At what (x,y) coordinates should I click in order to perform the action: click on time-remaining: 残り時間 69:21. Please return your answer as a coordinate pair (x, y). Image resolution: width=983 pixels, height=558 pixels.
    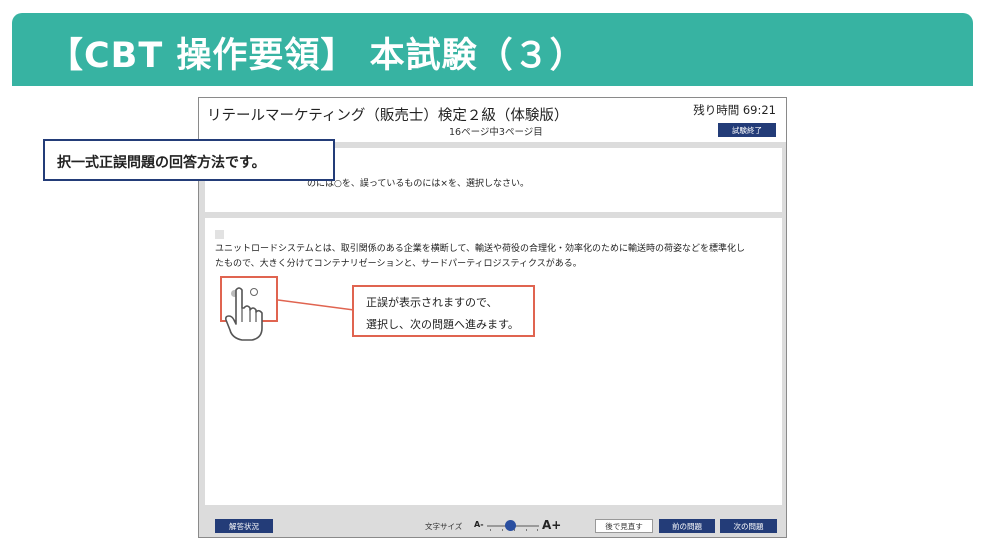
    Looking at the image, I should click on (734, 110).